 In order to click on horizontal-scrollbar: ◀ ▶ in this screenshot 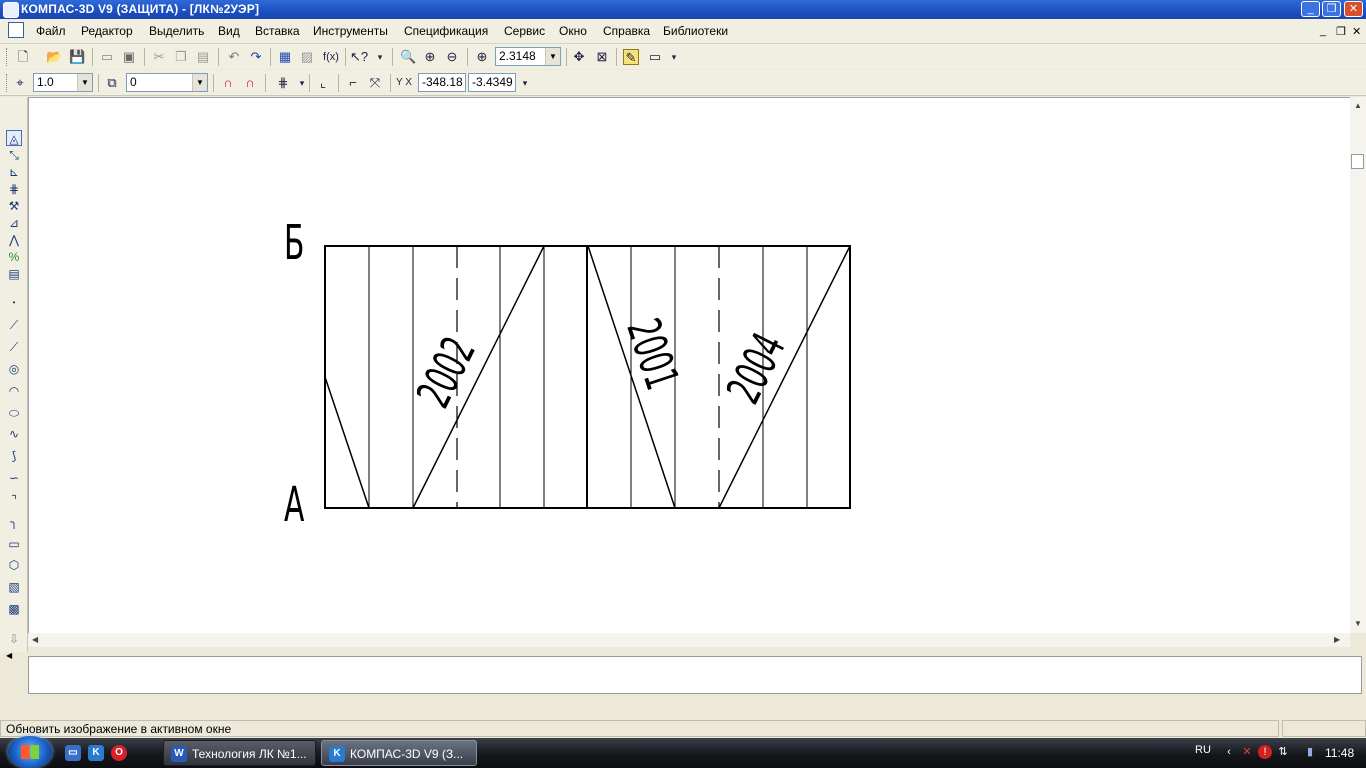, I will do `click(689, 640)`.